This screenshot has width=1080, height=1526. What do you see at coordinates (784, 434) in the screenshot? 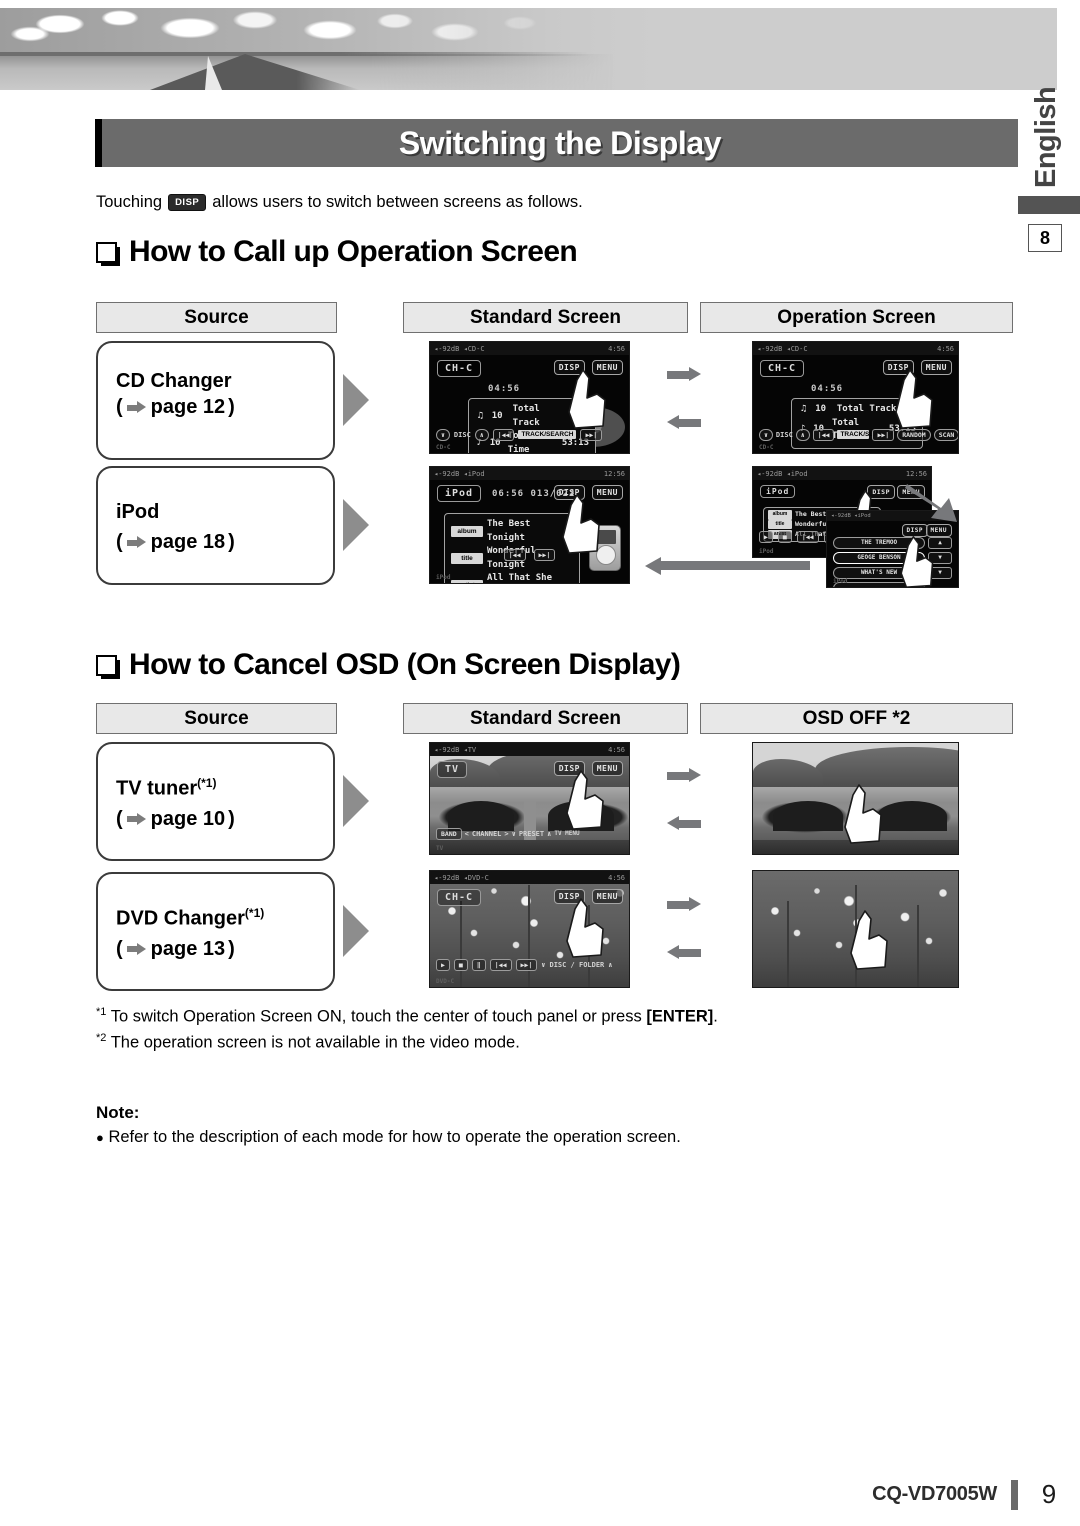
I see `disc-label: DISC` at bounding box center [784, 434].